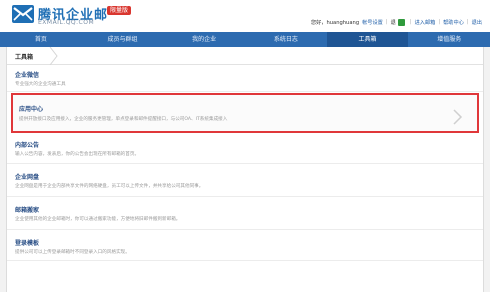 The height and width of the screenshot is (292, 490). Describe the element at coordinates (77, 154) in the screenshot. I see `tool-description: 输入公告内容，发表后，你的公告会出现在所有邮箱的首页。` at that location.